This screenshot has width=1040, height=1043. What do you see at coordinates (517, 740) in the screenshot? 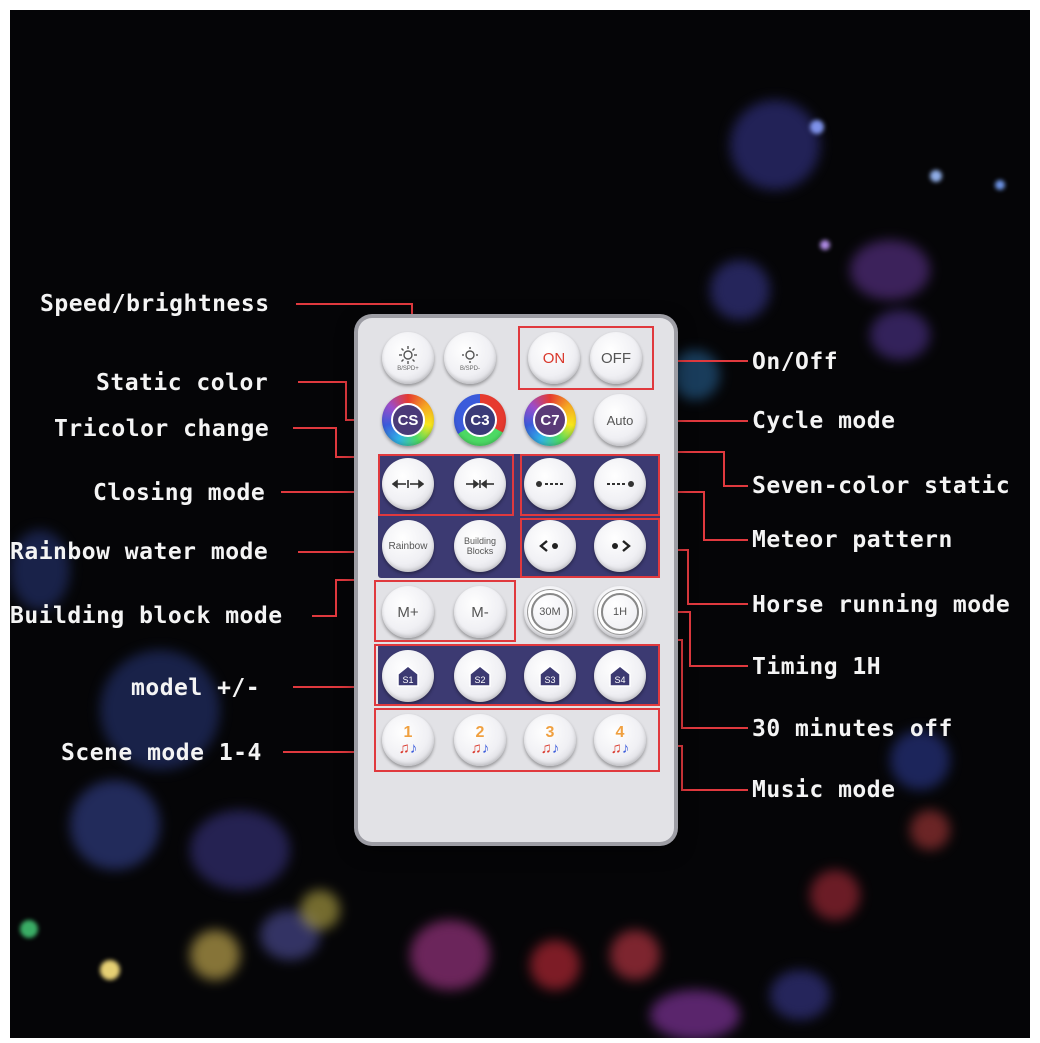
I see `music-highlight` at bounding box center [517, 740].